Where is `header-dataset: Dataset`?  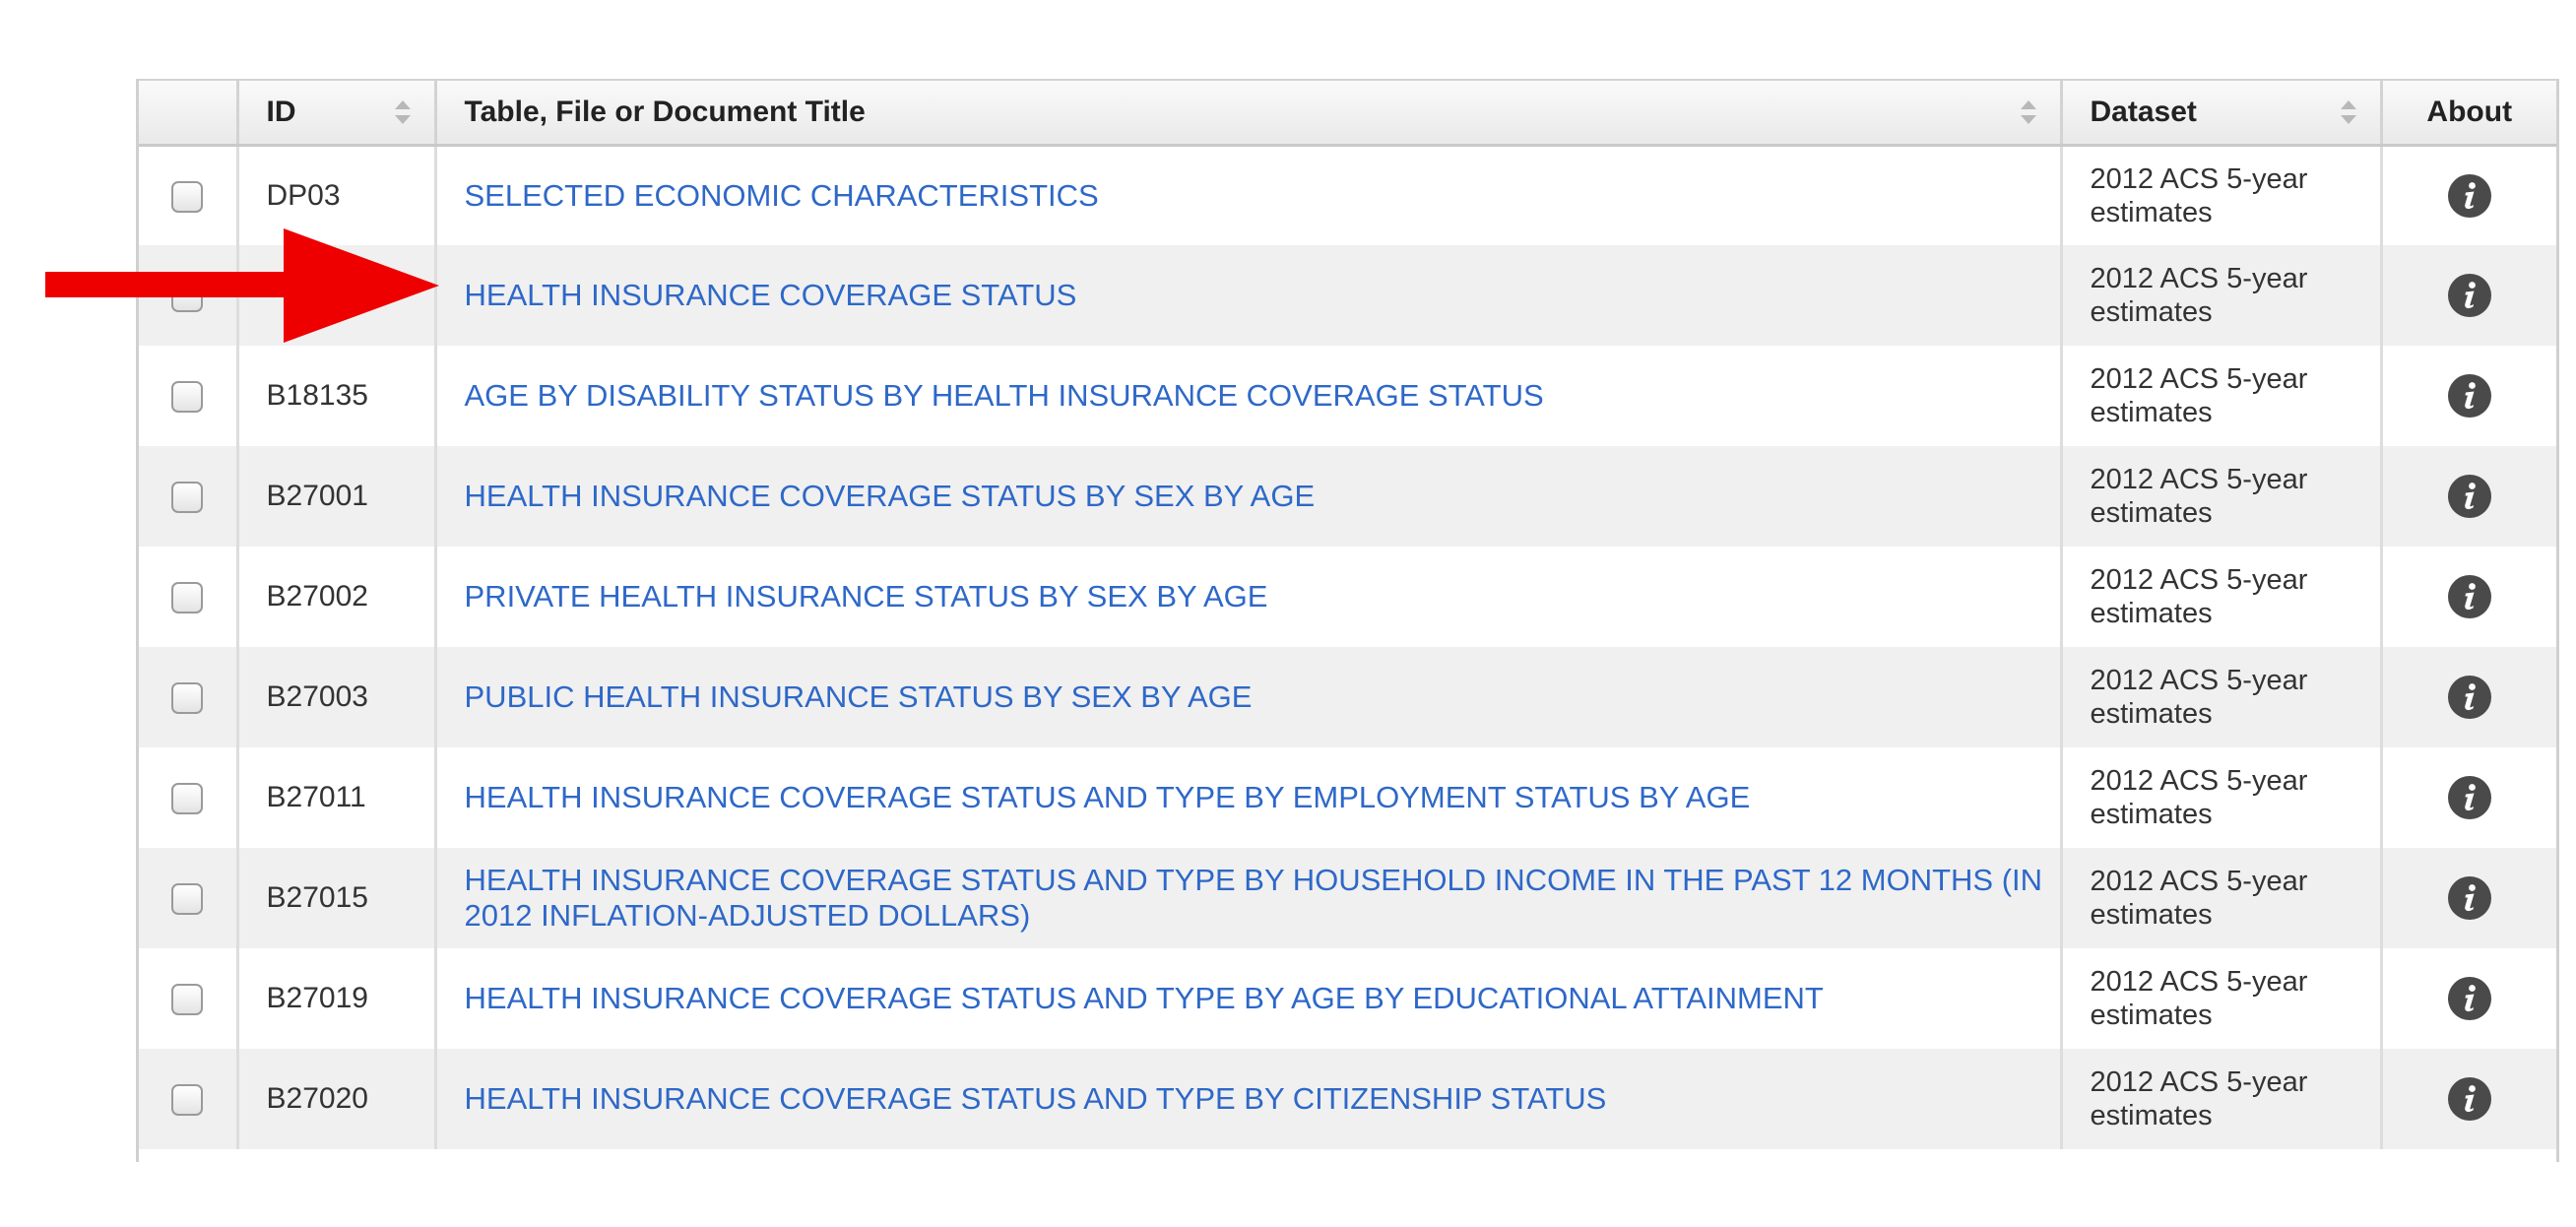 header-dataset: Dataset is located at coordinates (2222, 113).